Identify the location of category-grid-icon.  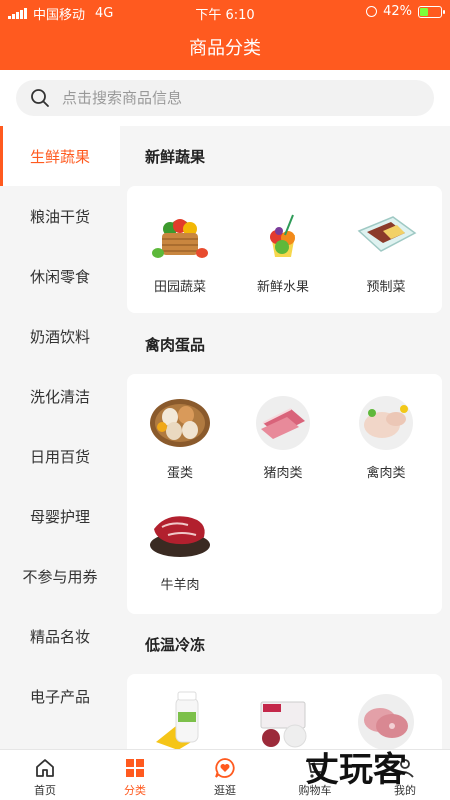
(135, 768).